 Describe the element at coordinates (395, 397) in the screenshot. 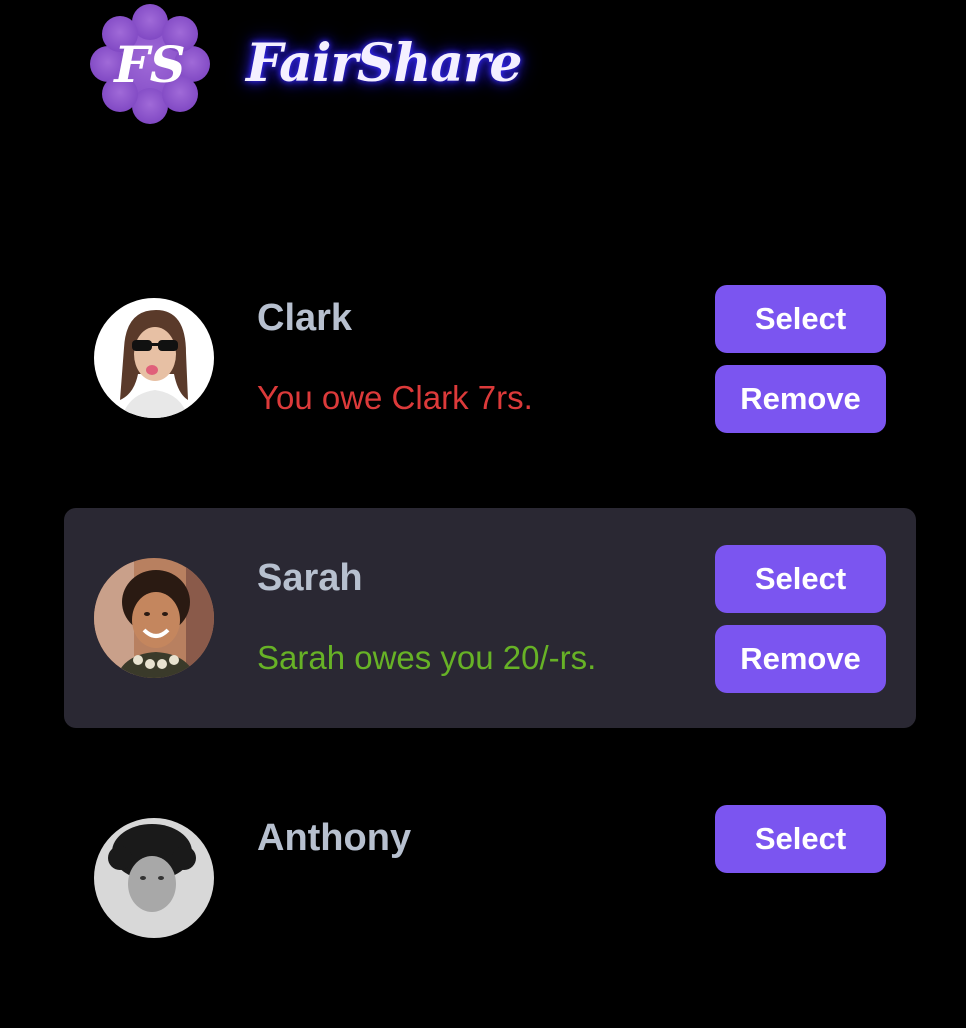

I see `balance-text: You owe Clark 7rs.` at that location.